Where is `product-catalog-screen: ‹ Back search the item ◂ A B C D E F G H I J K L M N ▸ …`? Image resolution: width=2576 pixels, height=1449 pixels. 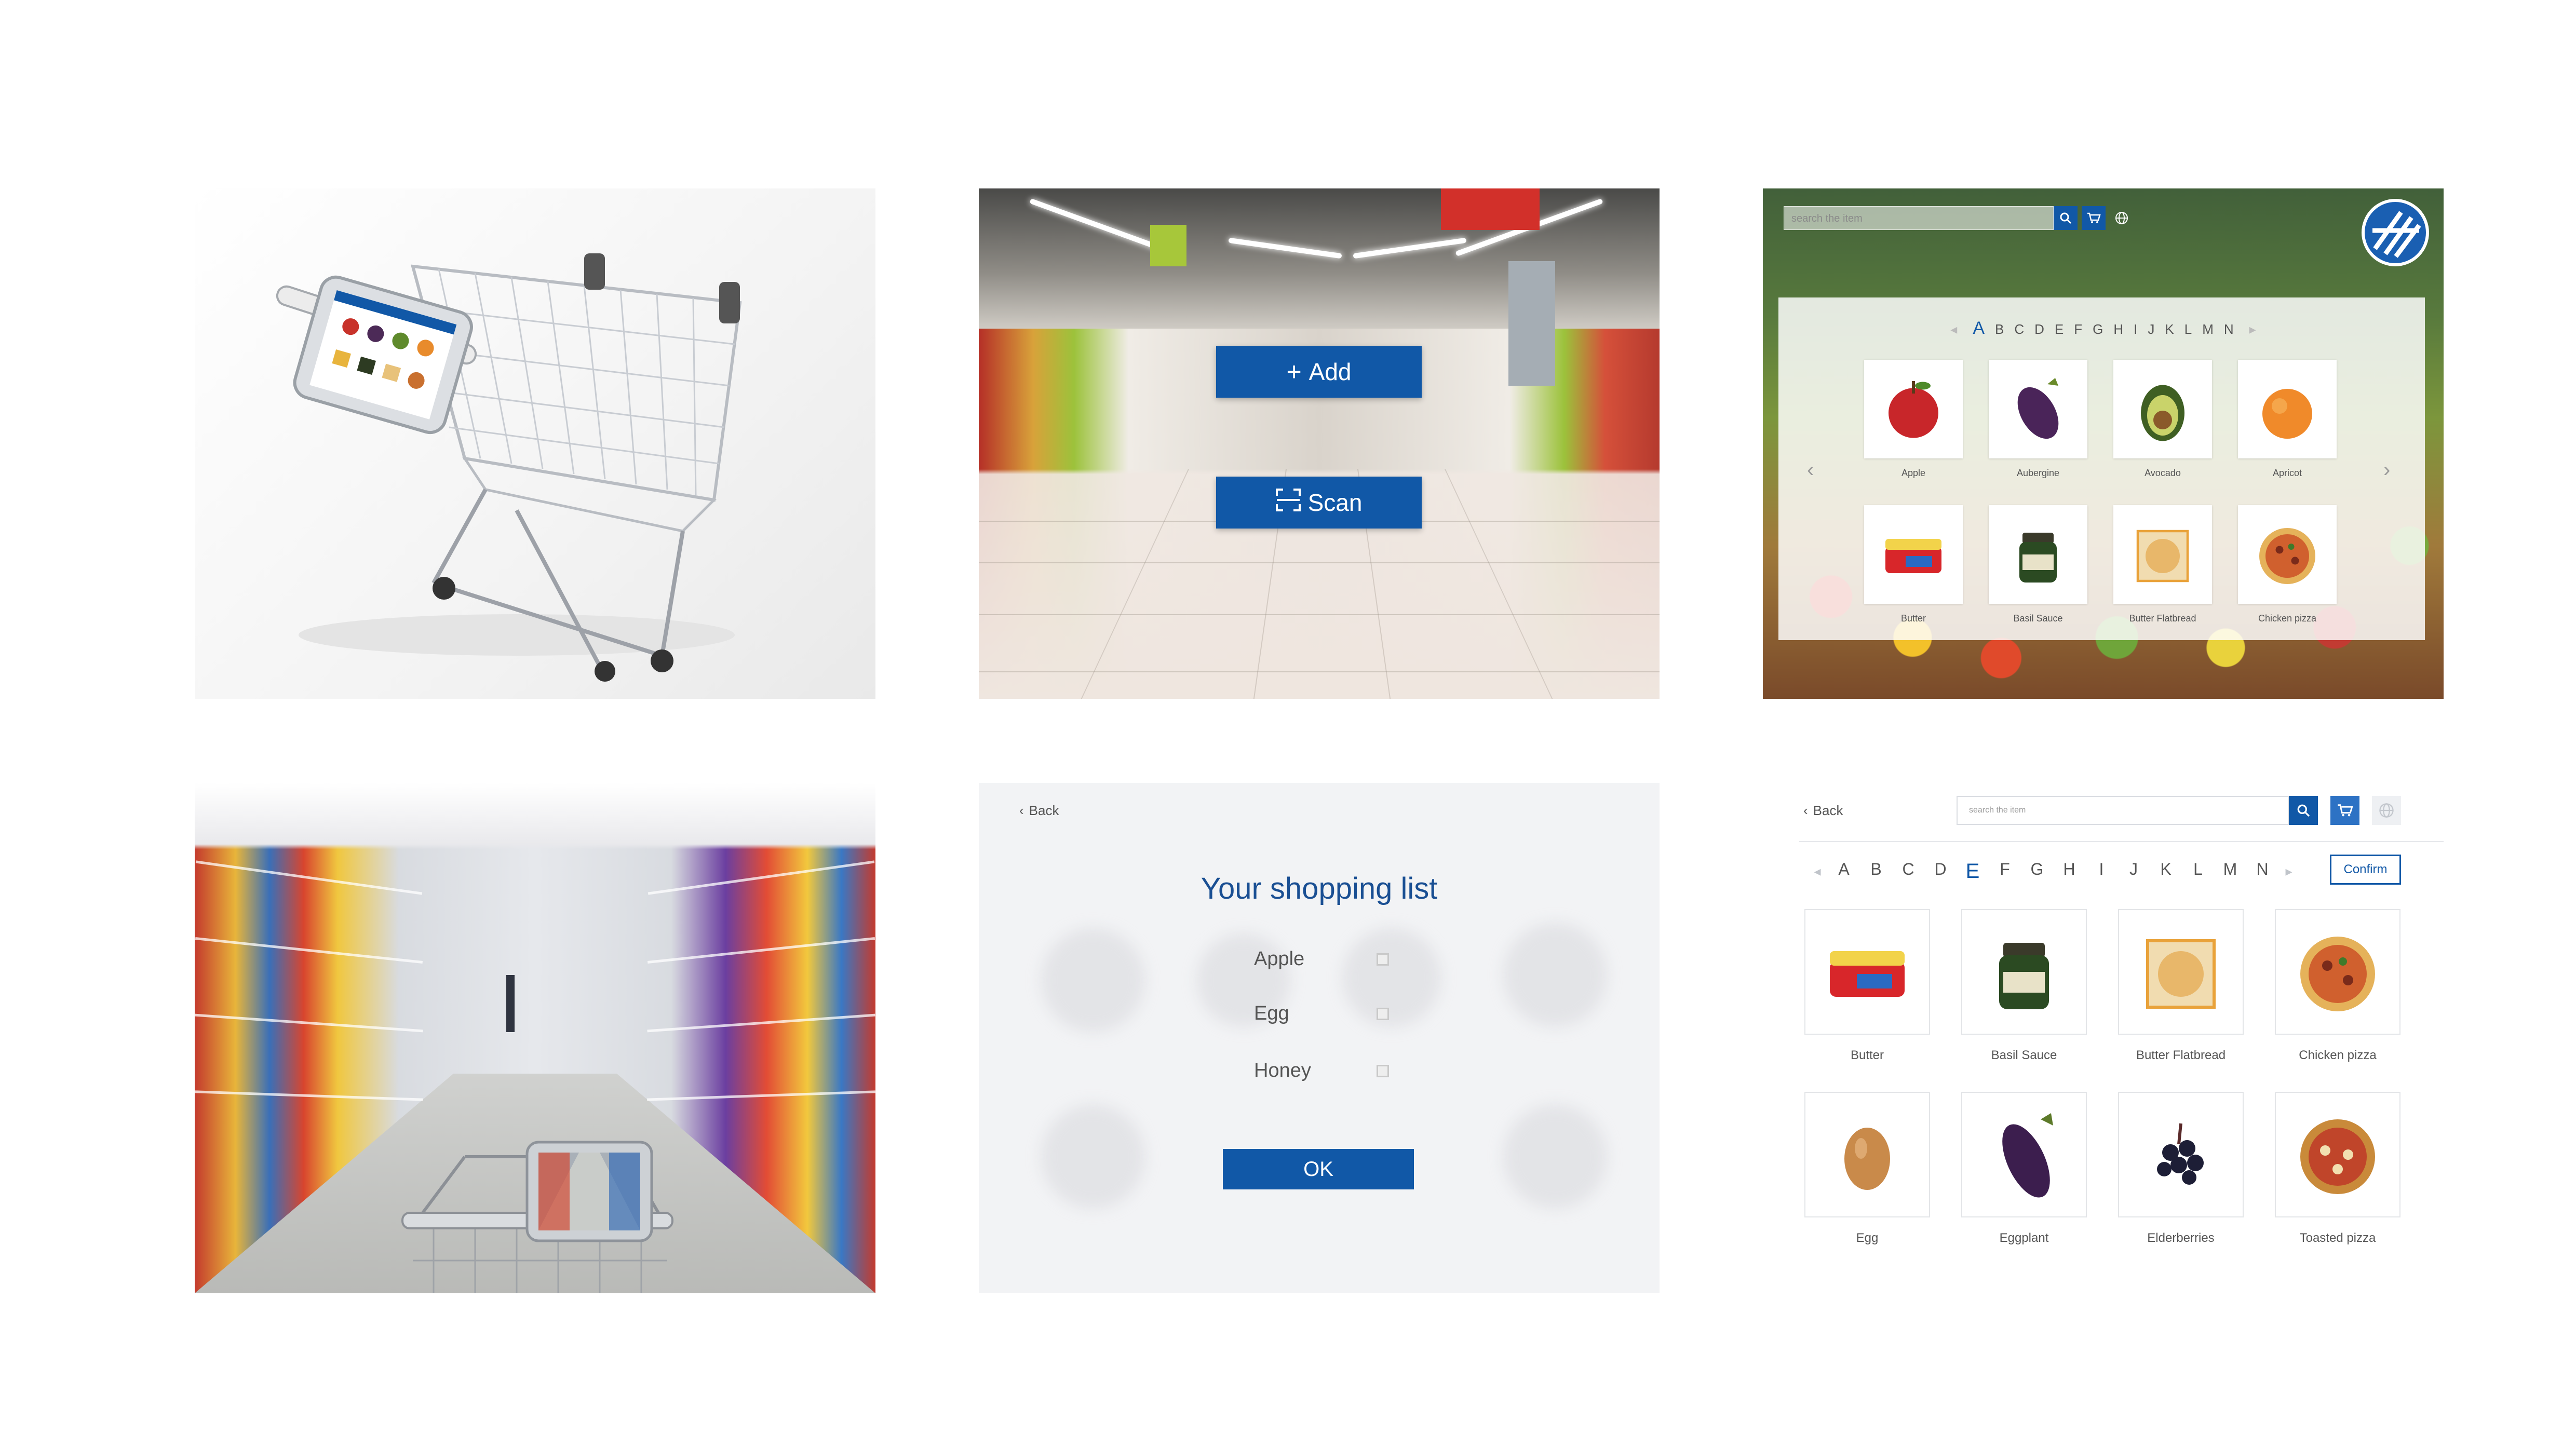 product-catalog-screen: ‹ Back search the item ◂ A B C D E F G H I J K L M N ▸ … is located at coordinates (2103, 1038).